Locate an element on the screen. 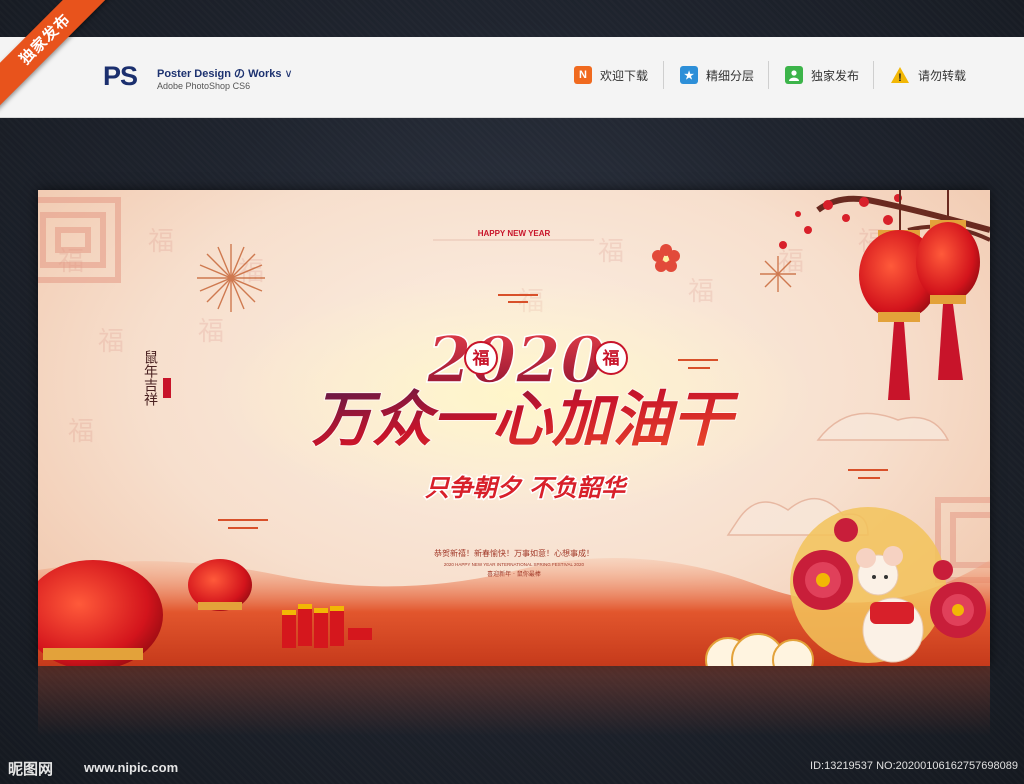 This screenshot has width=1024, height=784. nav-label: 独家发布 is located at coordinates (835, 75).